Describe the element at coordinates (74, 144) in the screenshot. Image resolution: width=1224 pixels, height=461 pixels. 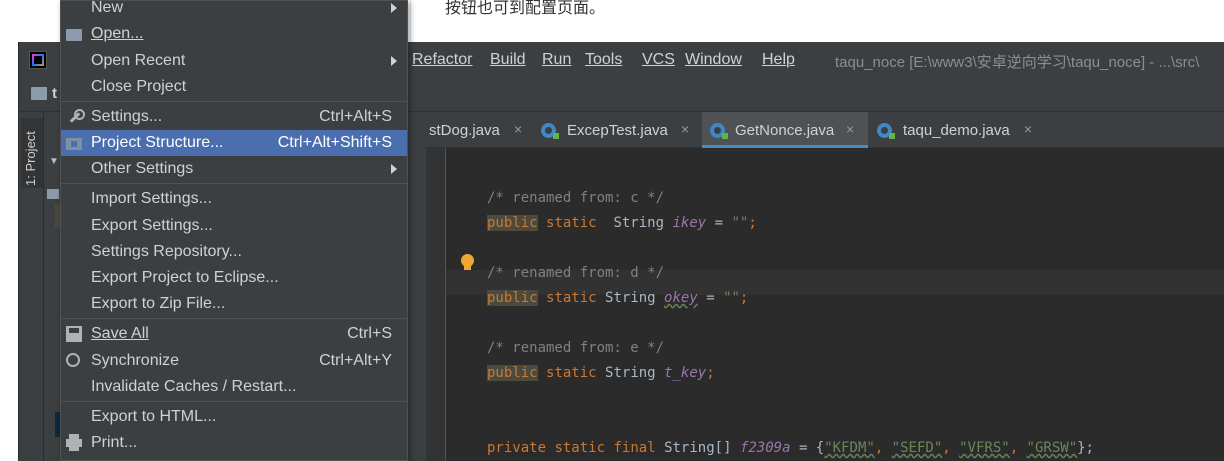
I see `project-structure-icon` at that location.